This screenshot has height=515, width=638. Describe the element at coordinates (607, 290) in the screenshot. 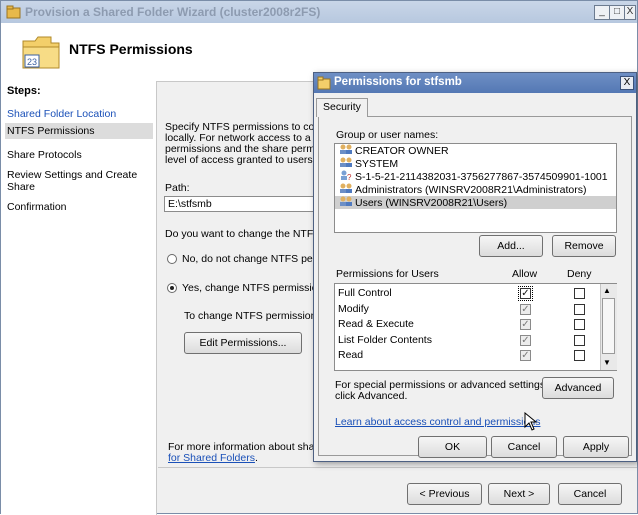

I see `scroll-up-arrow-icon: ▲` at that location.